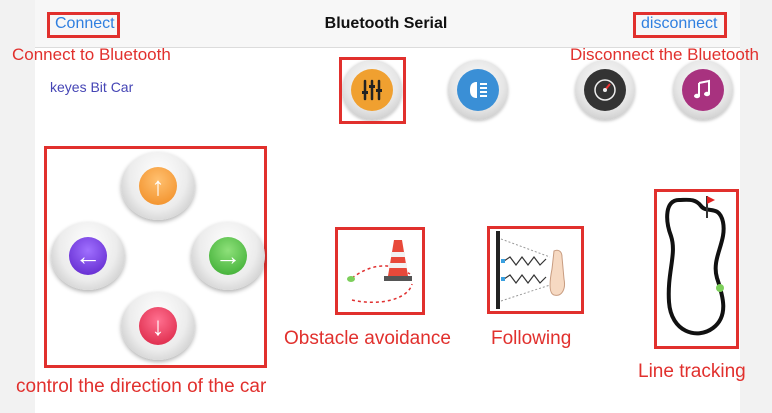 The width and height of the screenshot is (772, 413). I want to click on speedometer-button, so click(605, 90).